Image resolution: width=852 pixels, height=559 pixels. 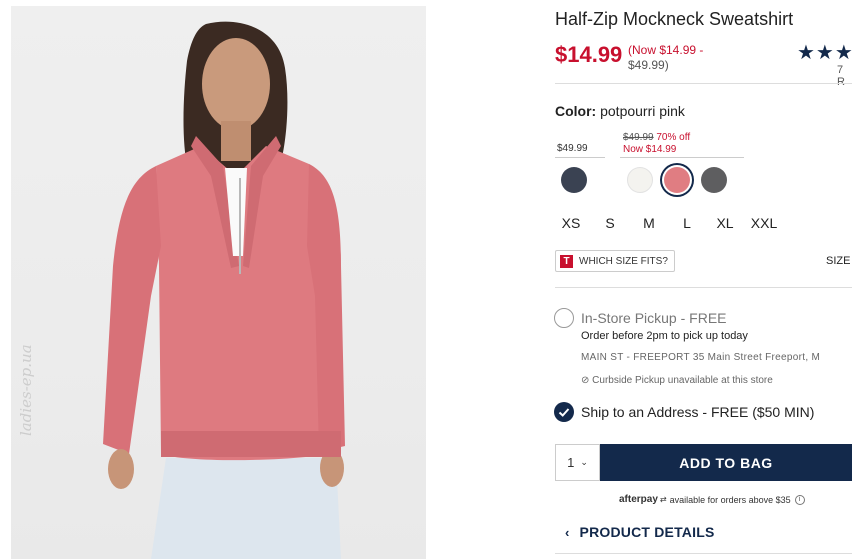 What do you see at coordinates (638, 499) in the screenshot?
I see `afterpay-logo: afterpay` at bounding box center [638, 499].